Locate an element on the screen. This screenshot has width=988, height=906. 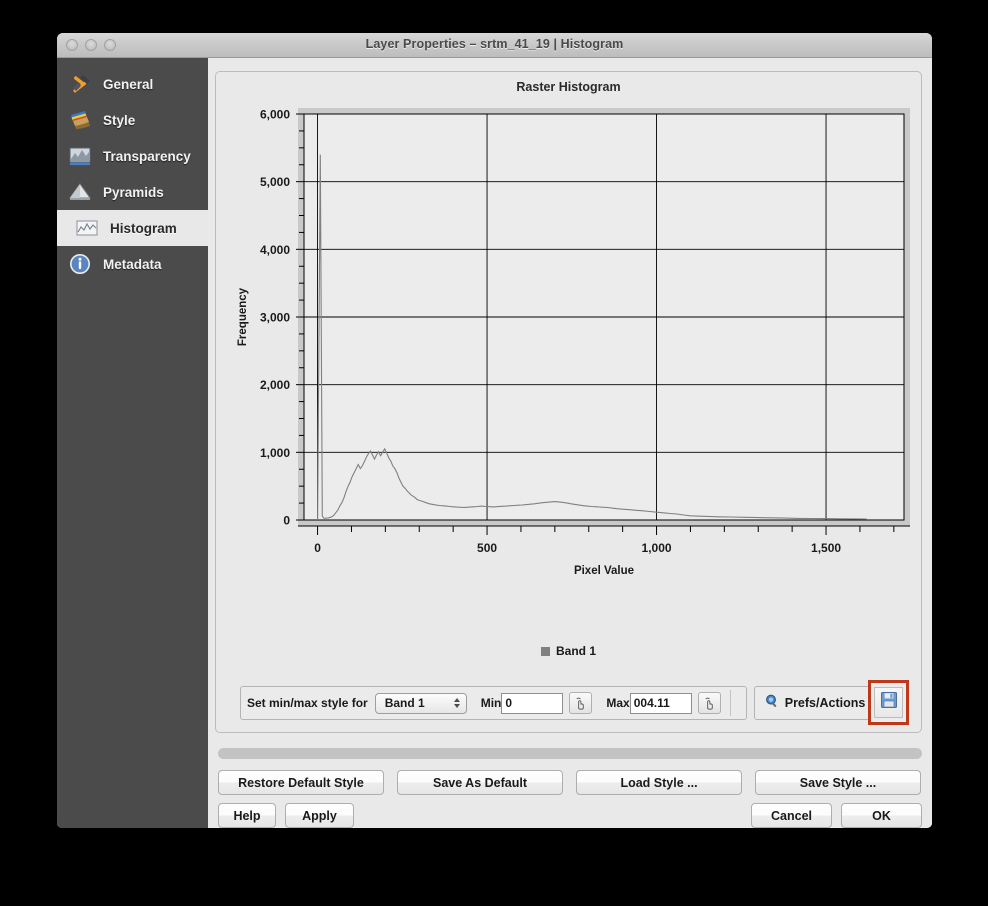
save-as-default-button: Save As Default is located at coordinates (480, 782).